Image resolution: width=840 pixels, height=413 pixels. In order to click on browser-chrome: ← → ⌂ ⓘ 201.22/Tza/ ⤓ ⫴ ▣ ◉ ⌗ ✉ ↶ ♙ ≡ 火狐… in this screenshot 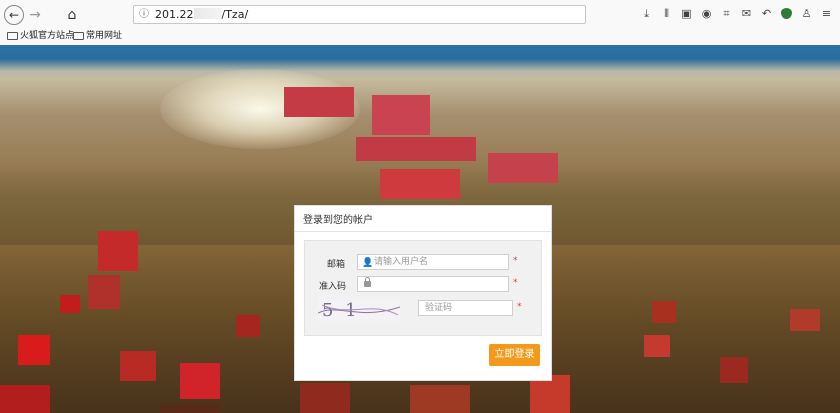, I will do `click(420, 22)`.